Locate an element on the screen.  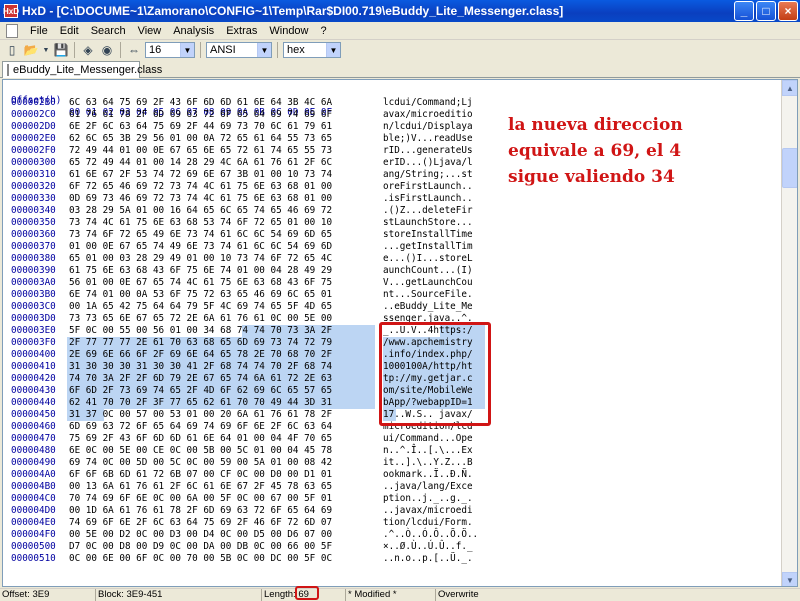
save-icon: 💾 is located at coordinates (61, 50).